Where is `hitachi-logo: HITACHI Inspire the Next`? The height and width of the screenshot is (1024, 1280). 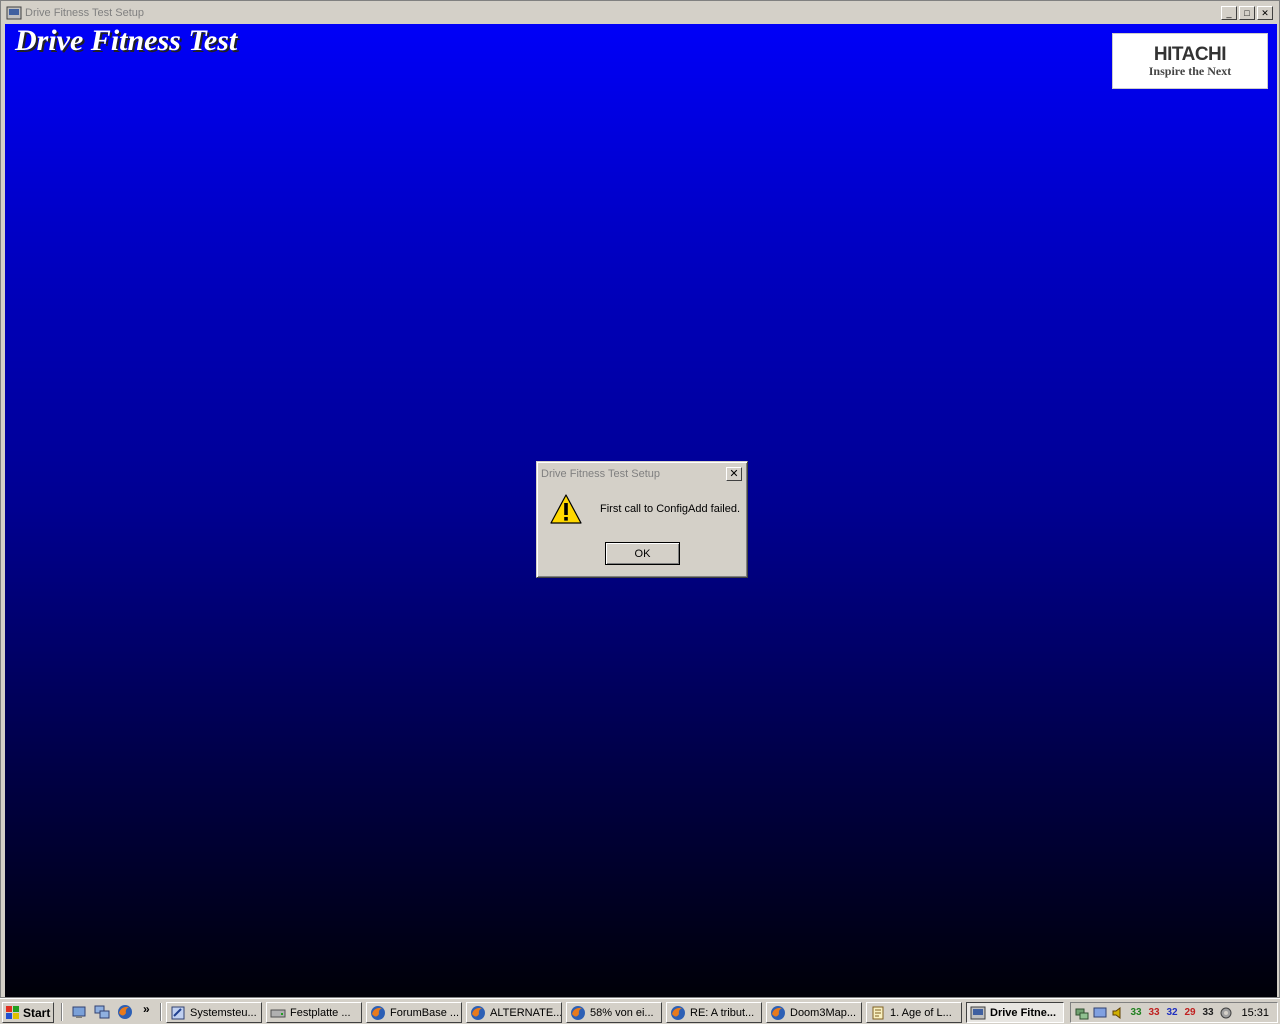 hitachi-logo: HITACHI Inspire the Next is located at coordinates (1190, 61).